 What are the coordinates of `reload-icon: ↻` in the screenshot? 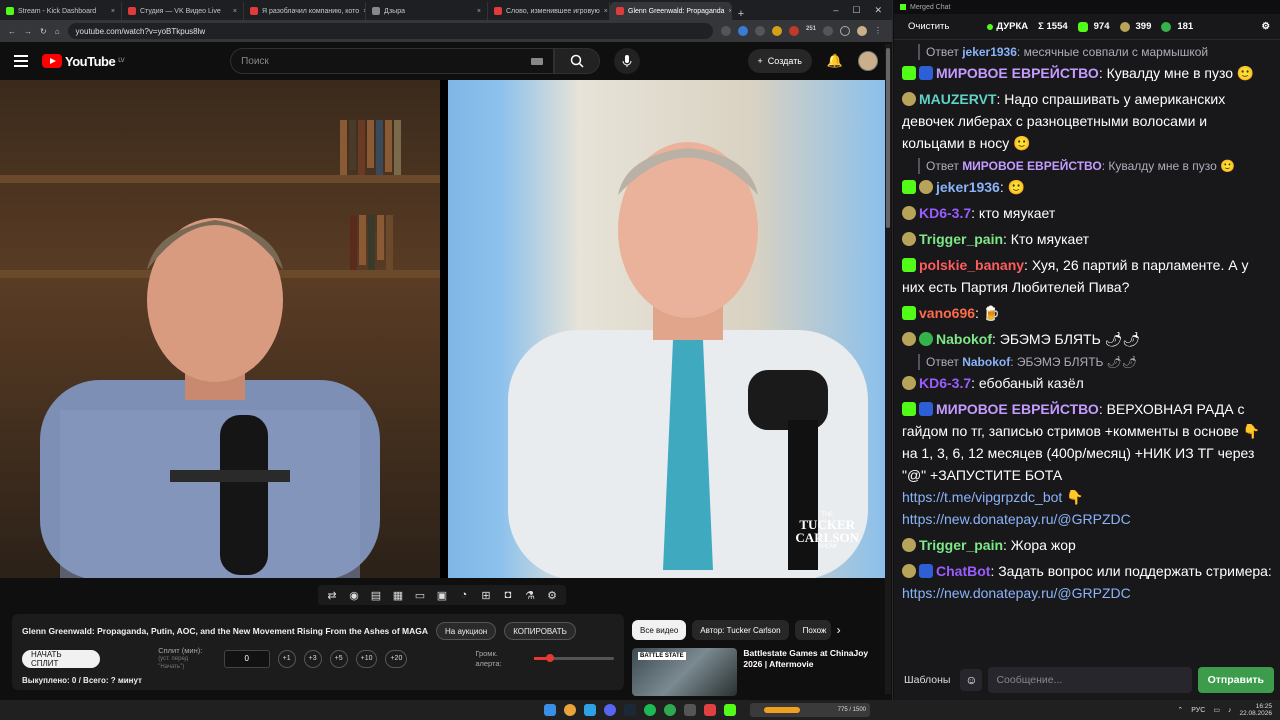 It's located at (43, 31).